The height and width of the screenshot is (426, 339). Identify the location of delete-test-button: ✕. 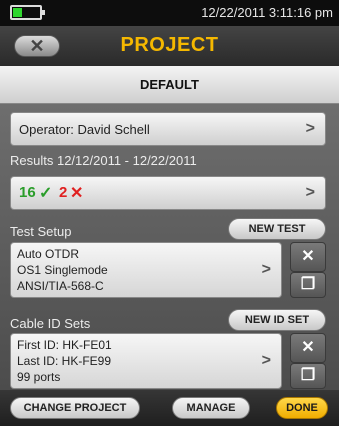
(308, 257).